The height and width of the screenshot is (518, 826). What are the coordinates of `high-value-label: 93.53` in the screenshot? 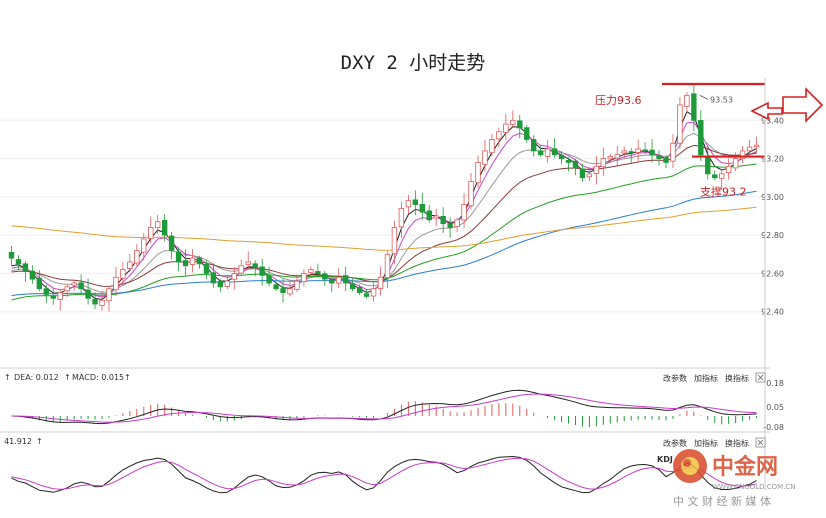 It's located at (721, 99).